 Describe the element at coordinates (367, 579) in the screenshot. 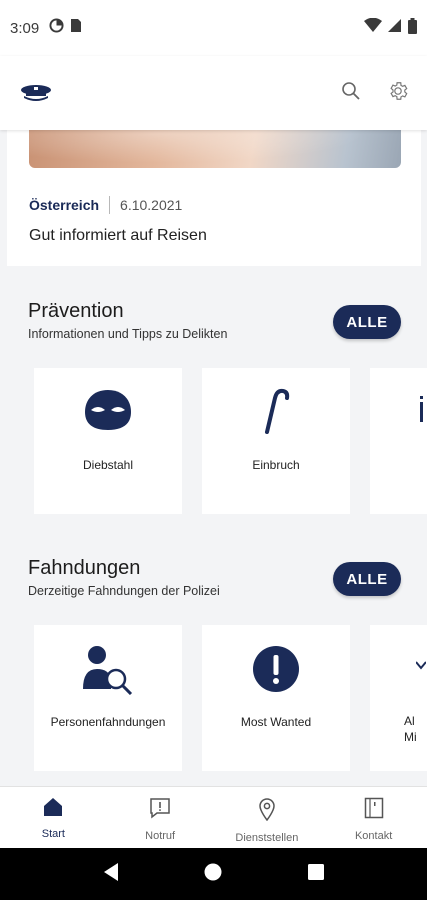

I see `fahndungen-all-button: ALLE` at that location.